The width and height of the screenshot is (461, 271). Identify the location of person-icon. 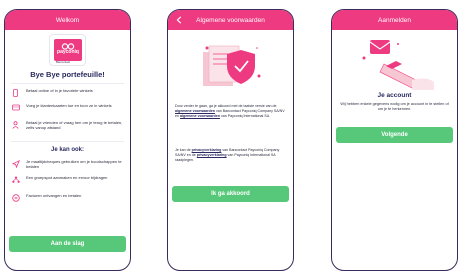
(15, 124).